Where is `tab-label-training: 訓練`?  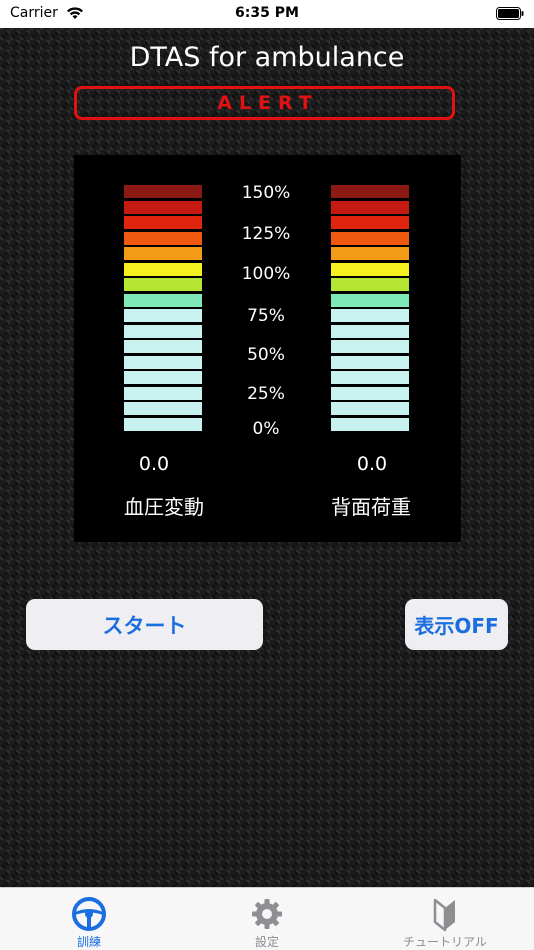 tab-label-training: 訓練 is located at coordinates (88, 942).